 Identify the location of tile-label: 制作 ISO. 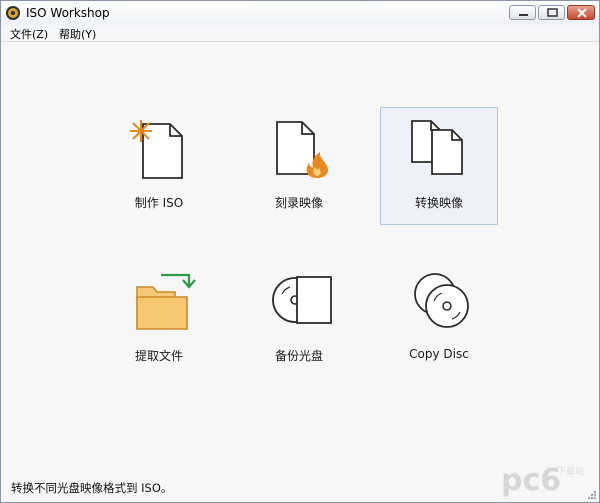
(159, 203).